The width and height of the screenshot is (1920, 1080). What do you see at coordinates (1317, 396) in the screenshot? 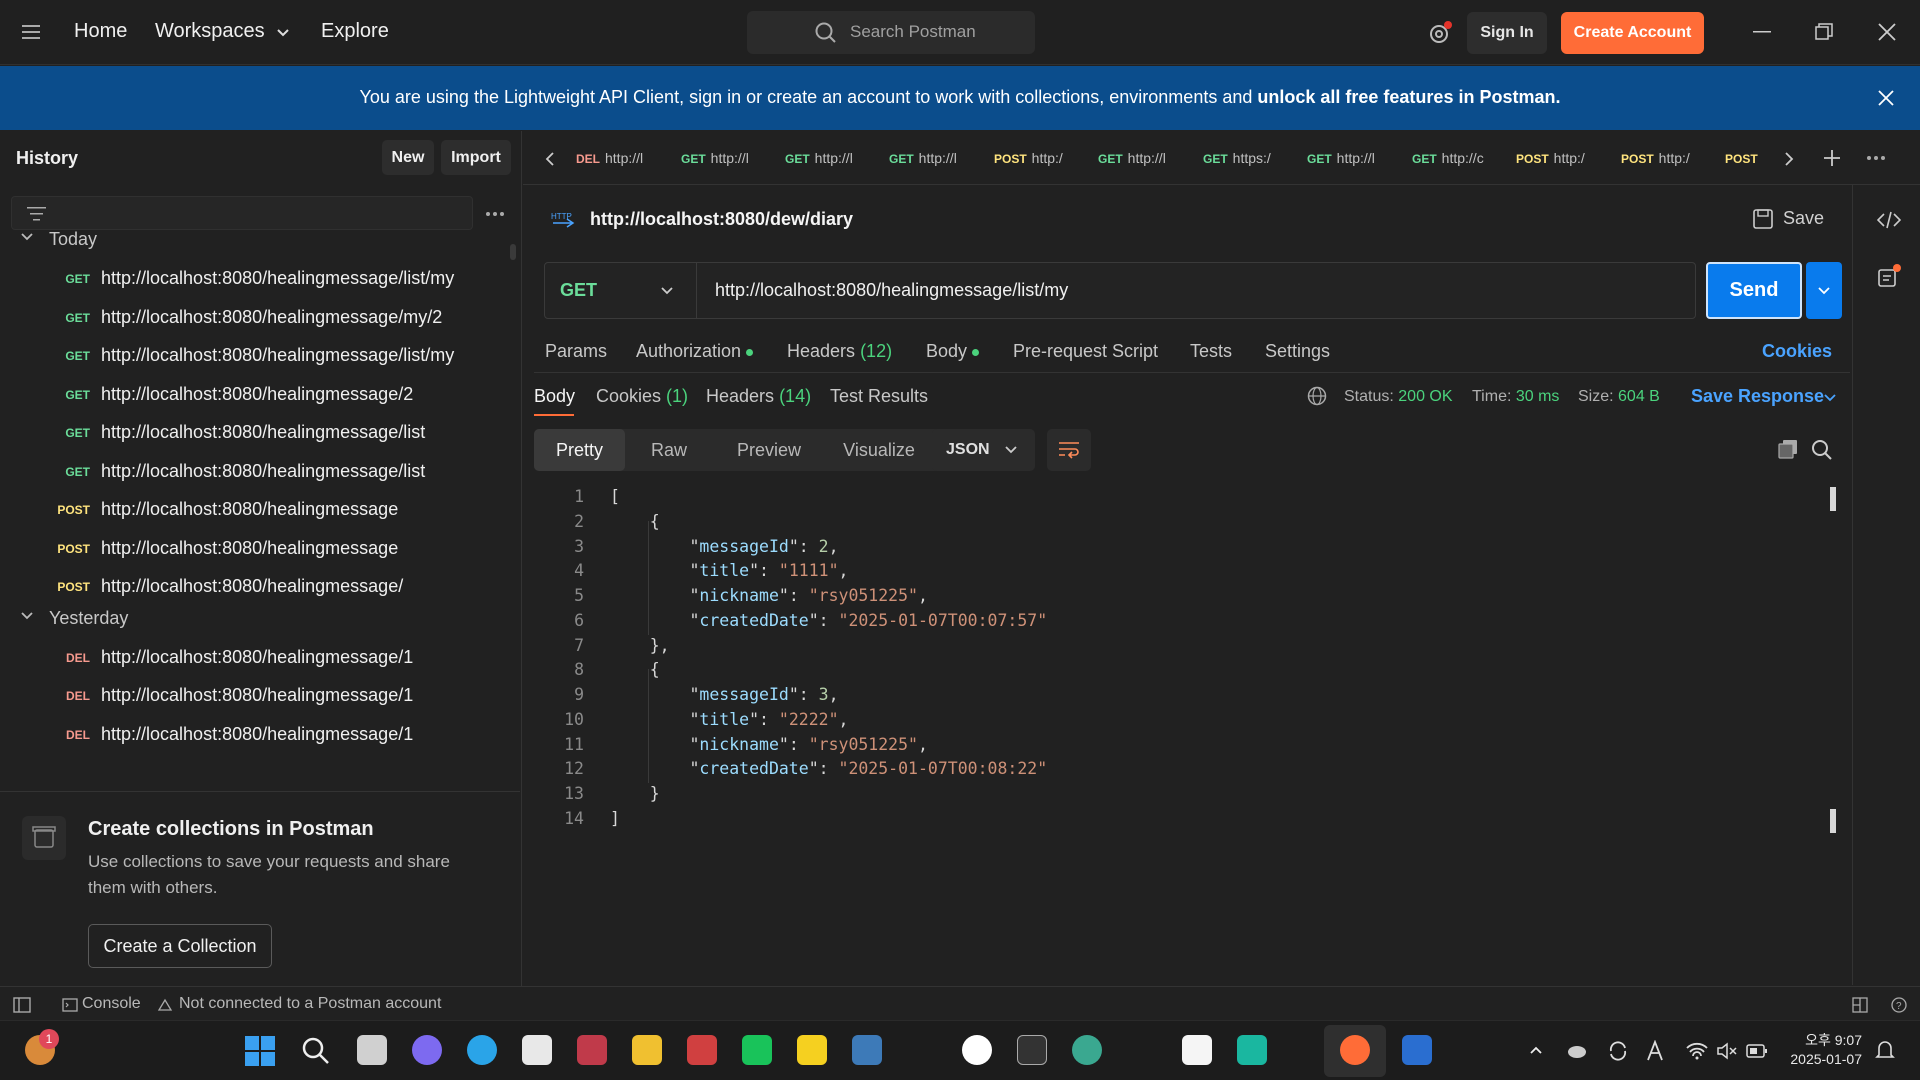
I see `globe-icon` at bounding box center [1317, 396].